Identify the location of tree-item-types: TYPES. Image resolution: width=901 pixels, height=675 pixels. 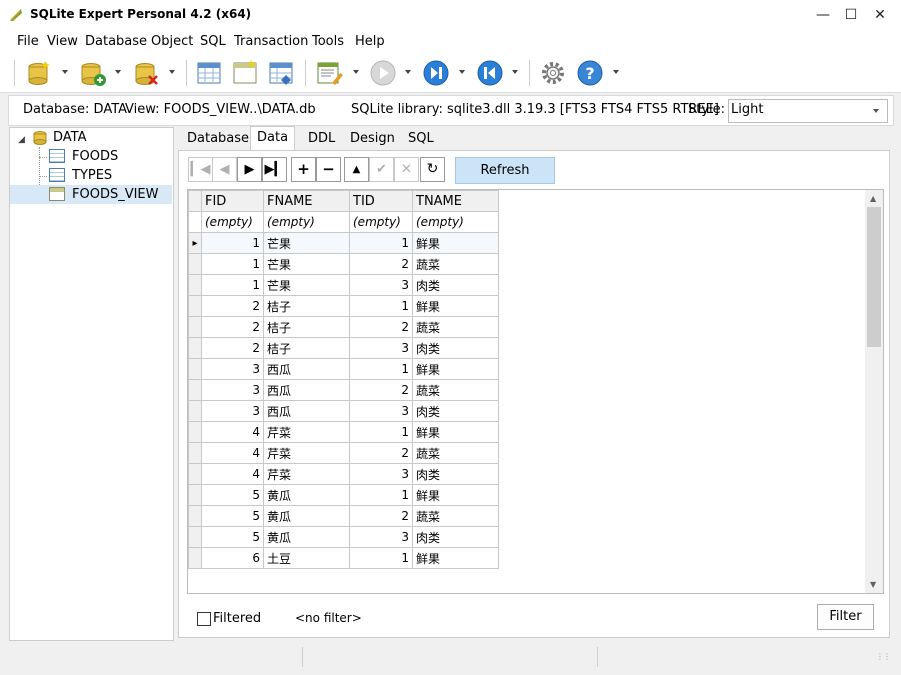
(92, 175).